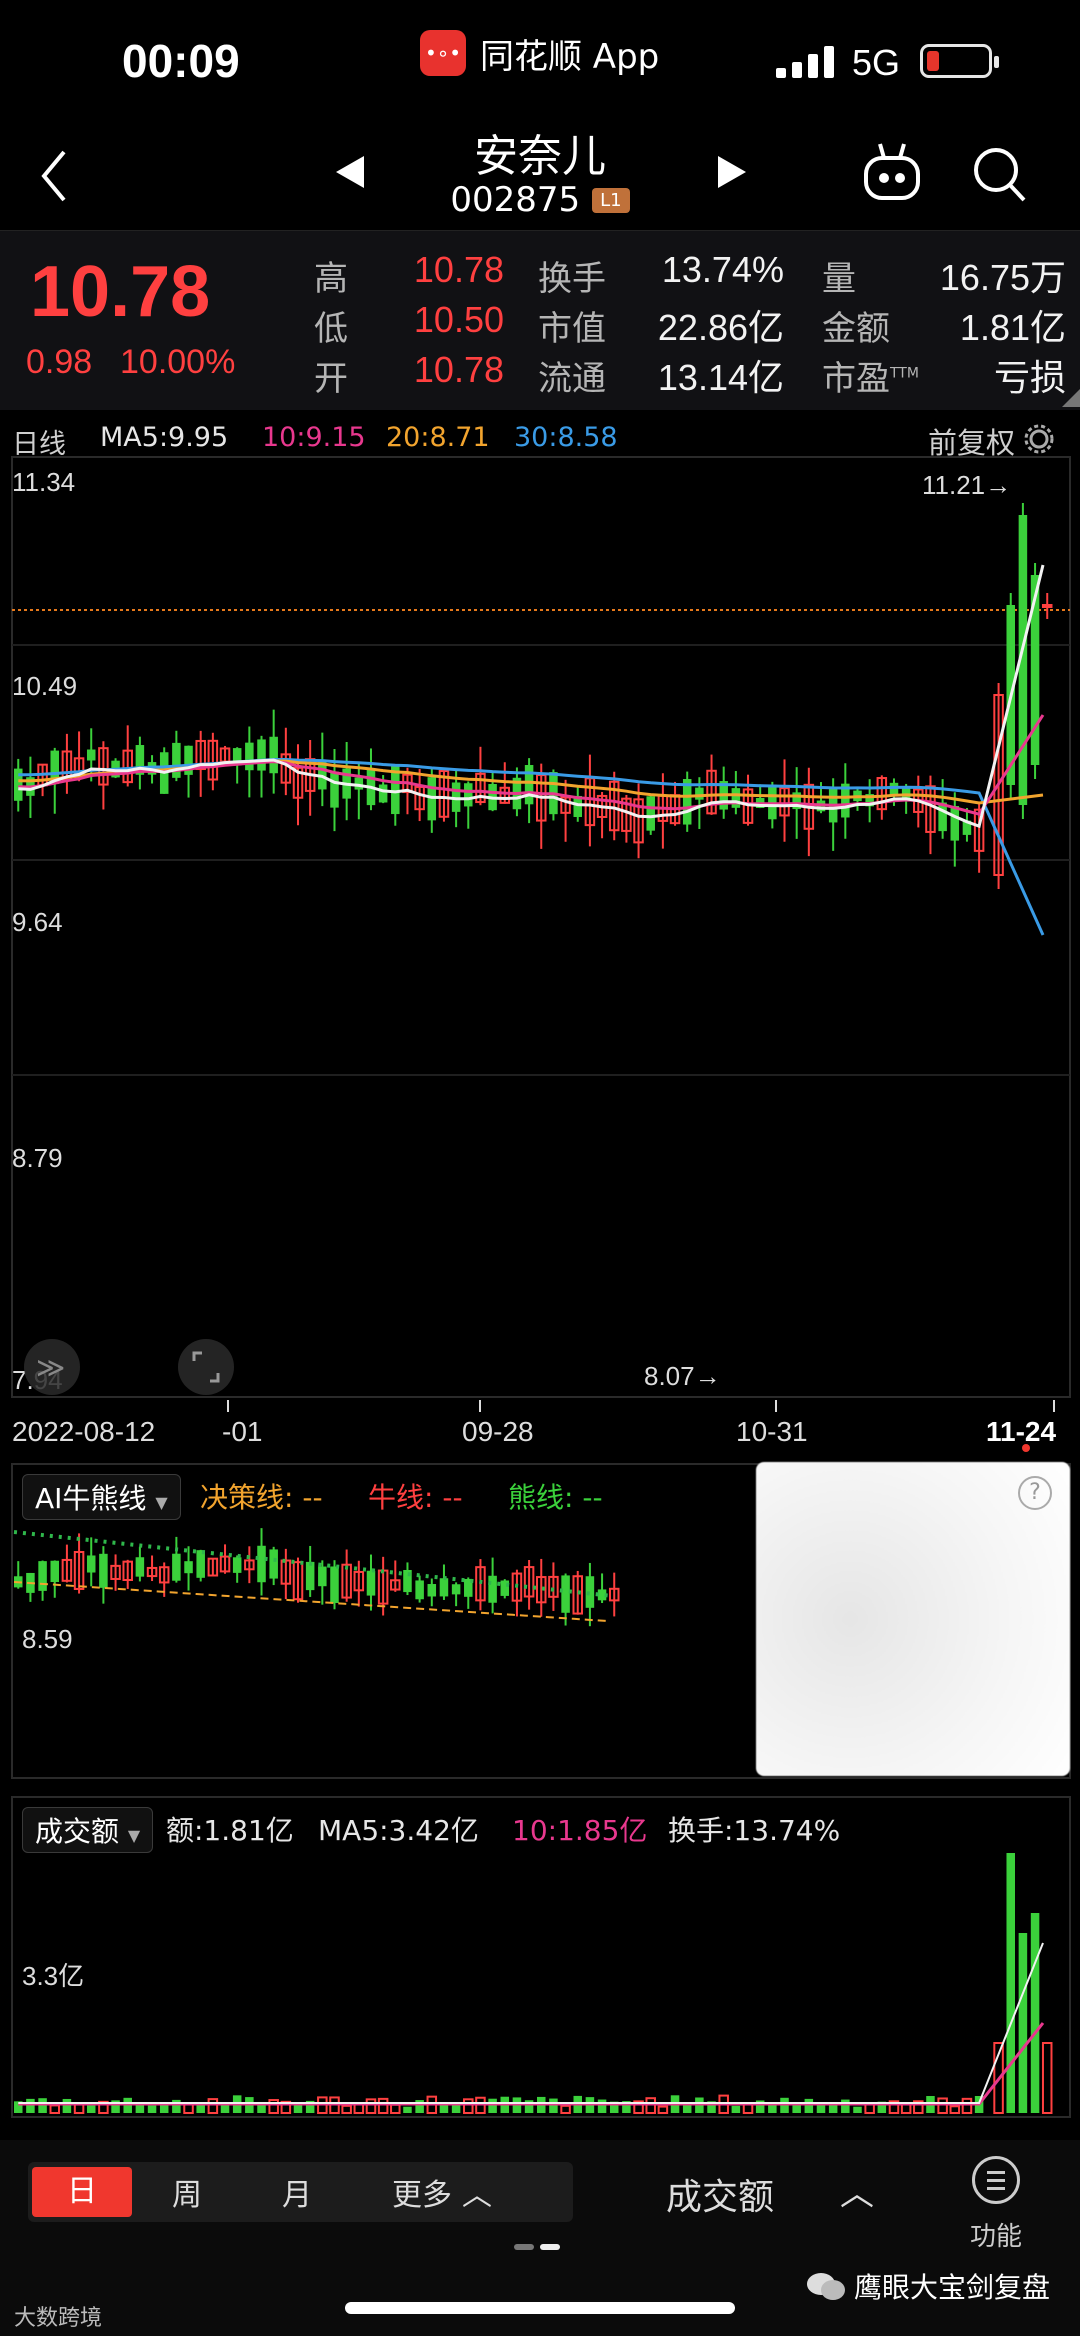  I want to click on period-selector: 日 周 月 更多 ︿, so click(300, 2192).